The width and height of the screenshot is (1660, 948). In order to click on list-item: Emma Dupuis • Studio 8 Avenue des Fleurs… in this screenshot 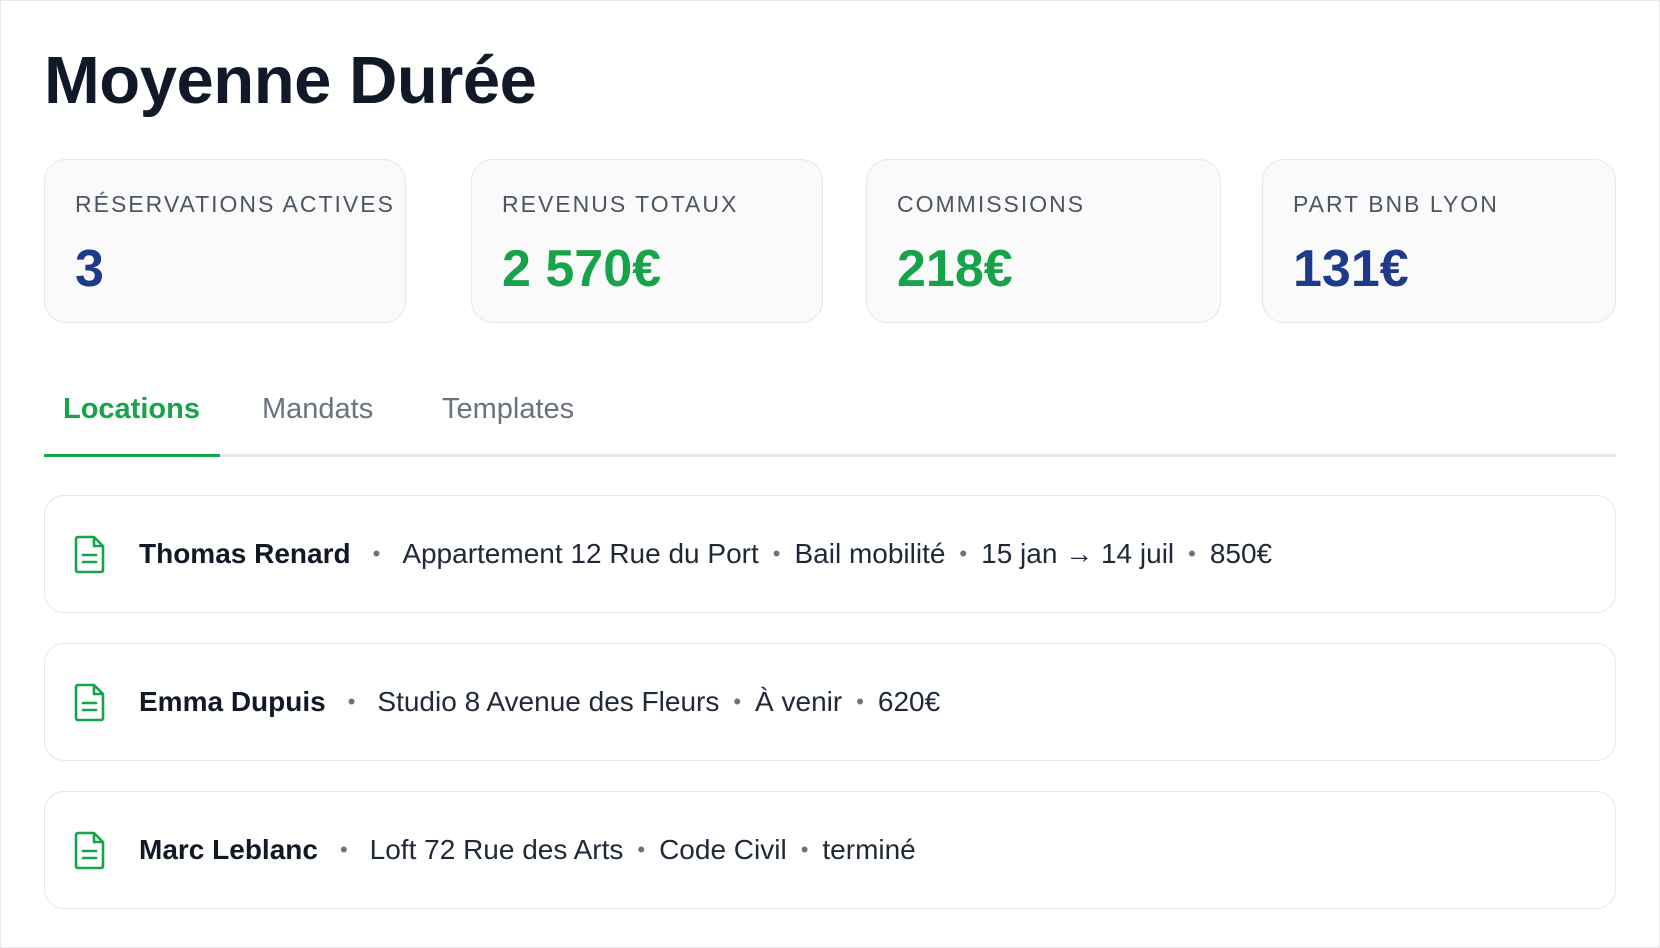, I will do `click(830, 702)`.